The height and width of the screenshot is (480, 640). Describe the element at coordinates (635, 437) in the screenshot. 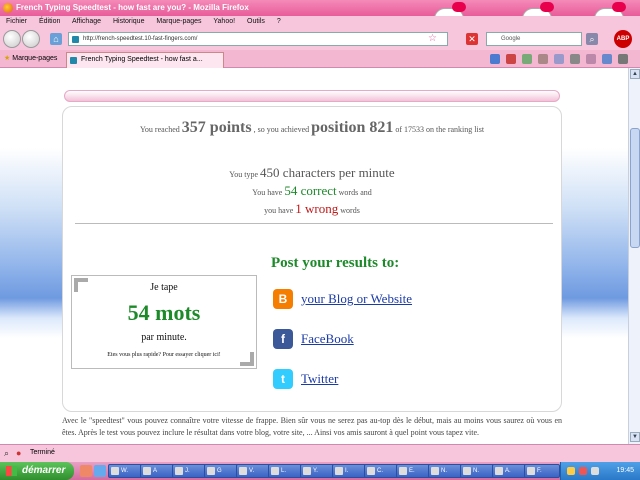

I see `scroll-down-icon: ▼` at that location.